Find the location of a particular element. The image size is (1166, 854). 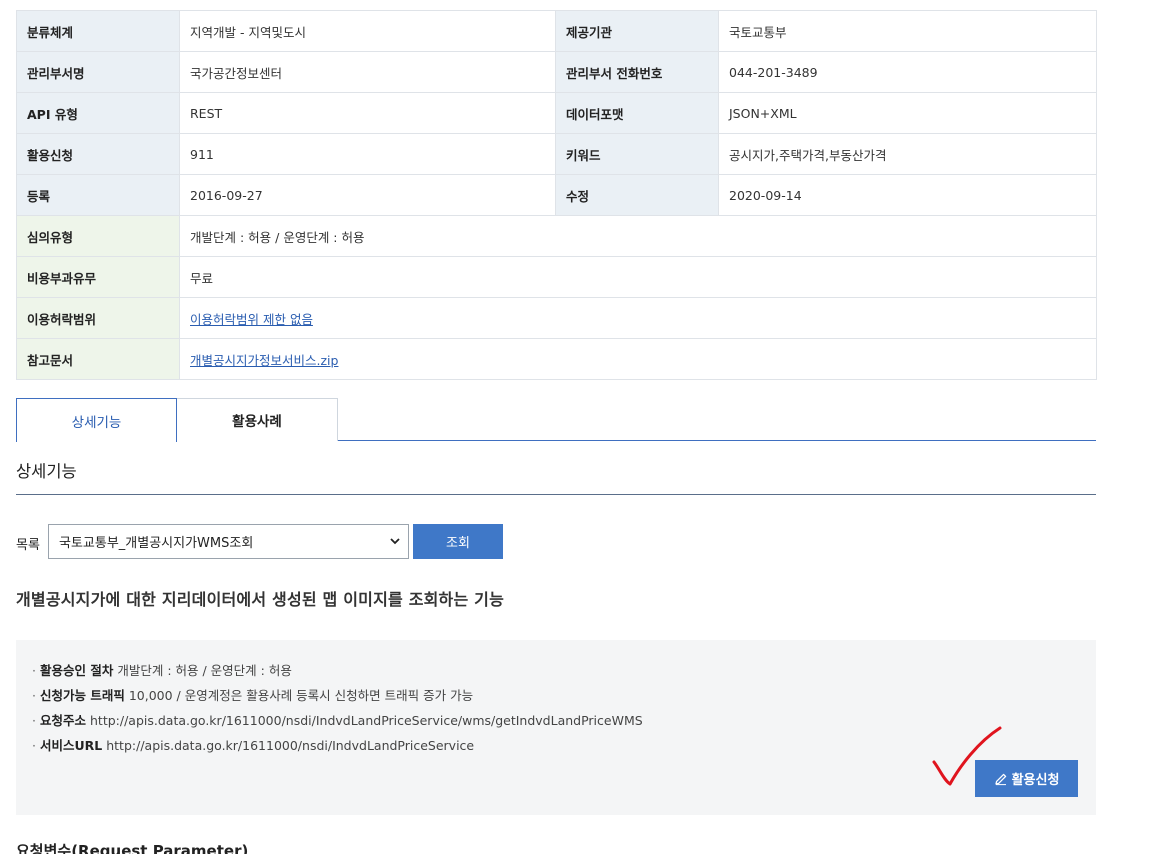

section-divider is located at coordinates (556, 494).